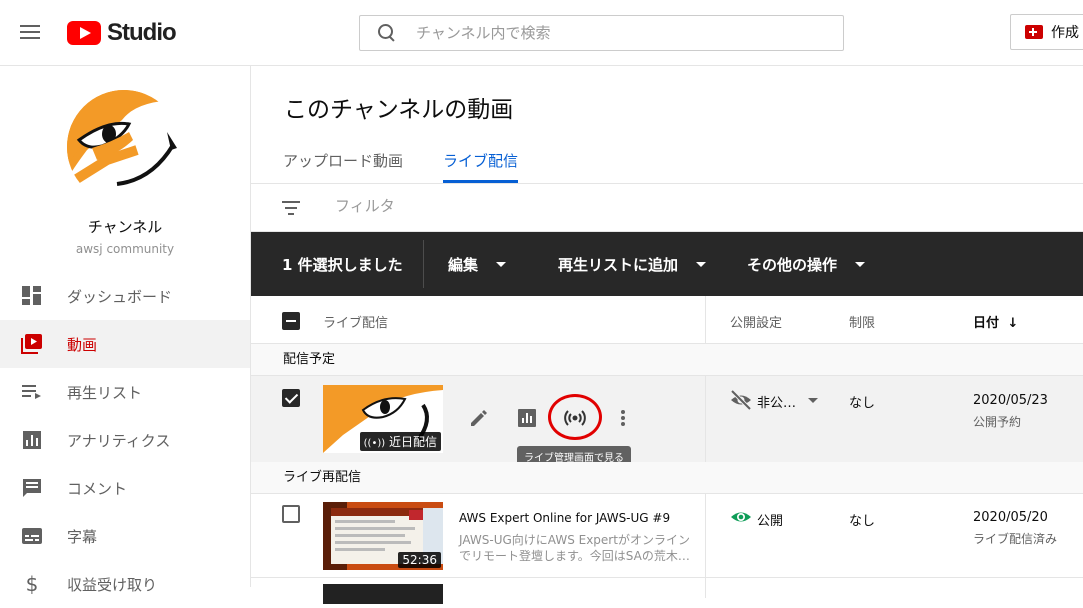 This screenshot has height=608, width=1083. I want to click on column-date: 日付 ↓, so click(995, 321).